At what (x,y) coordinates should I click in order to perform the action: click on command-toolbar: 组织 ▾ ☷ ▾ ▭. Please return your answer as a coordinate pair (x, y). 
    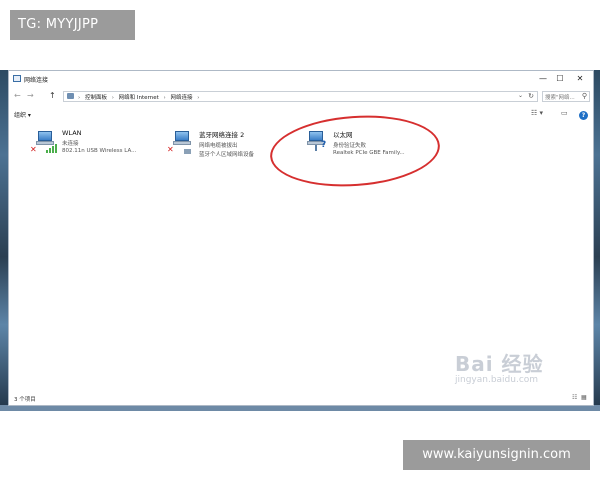
    Looking at the image, I should click on (301, 114).